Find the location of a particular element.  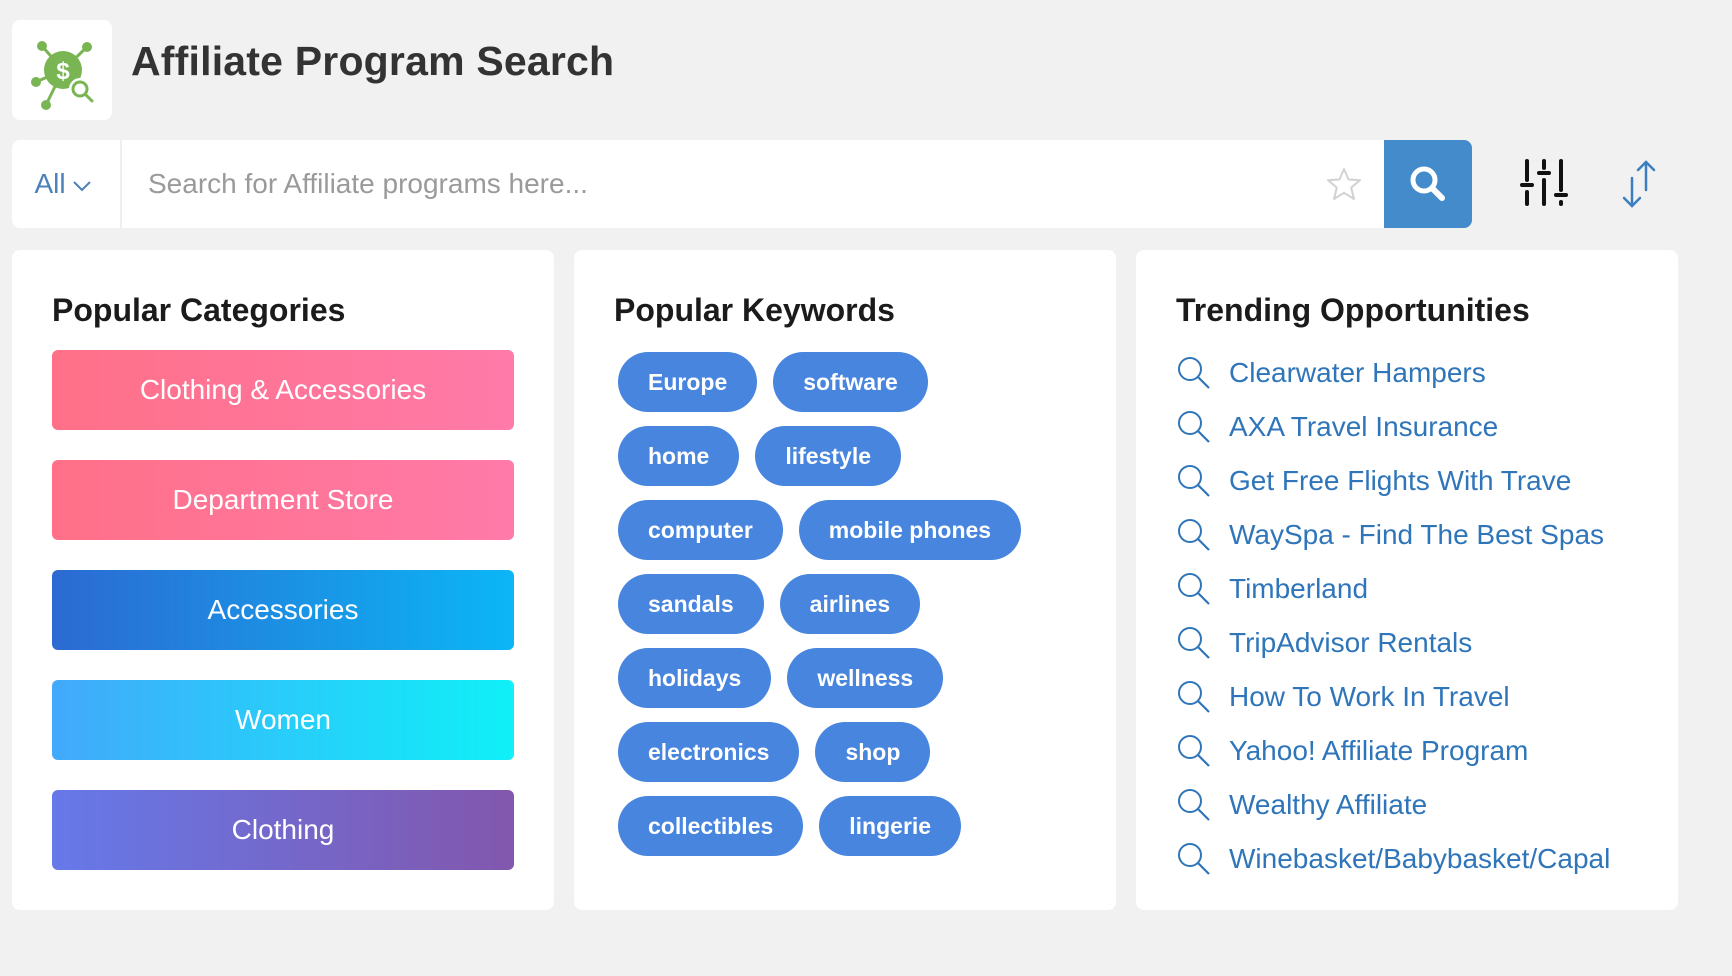

category-button: Accessories is located at coordinates (283, 610).